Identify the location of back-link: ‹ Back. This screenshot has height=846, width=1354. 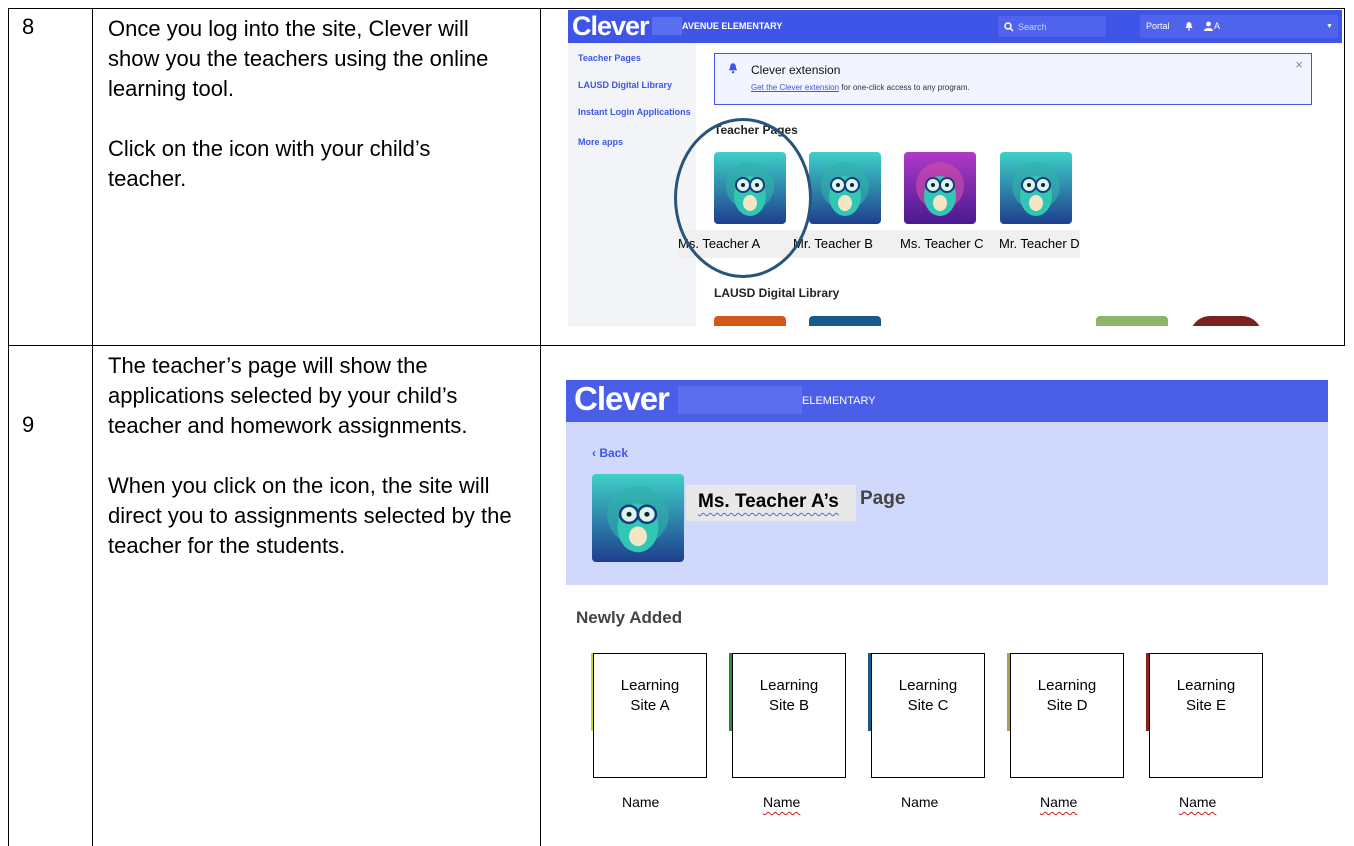
(610, 453).